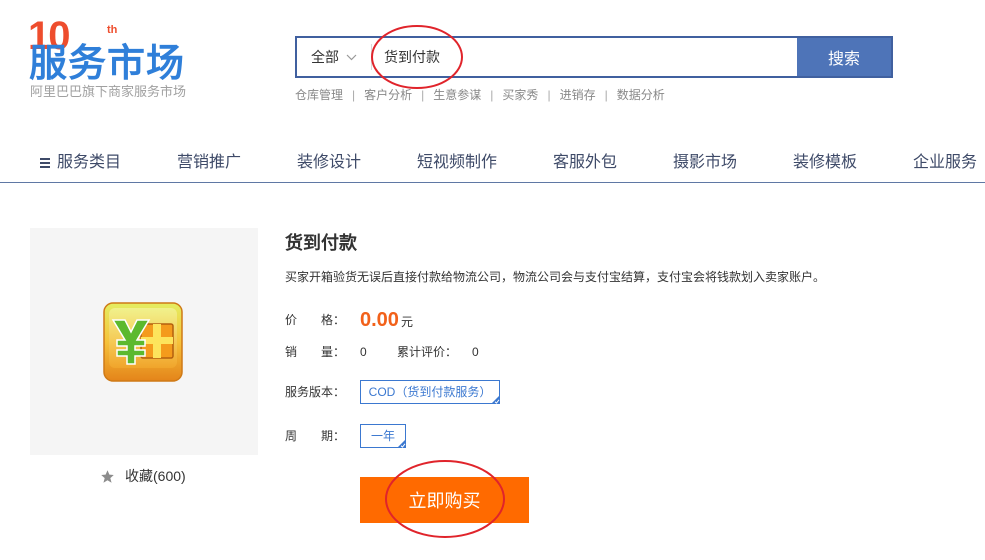 This screenshot has width=985, height=560. Describe the element at coordinates (108, 91) in the screenshot. I see `logo-subtitle: 阿里巴巴旗下商家服务市场` at that location.